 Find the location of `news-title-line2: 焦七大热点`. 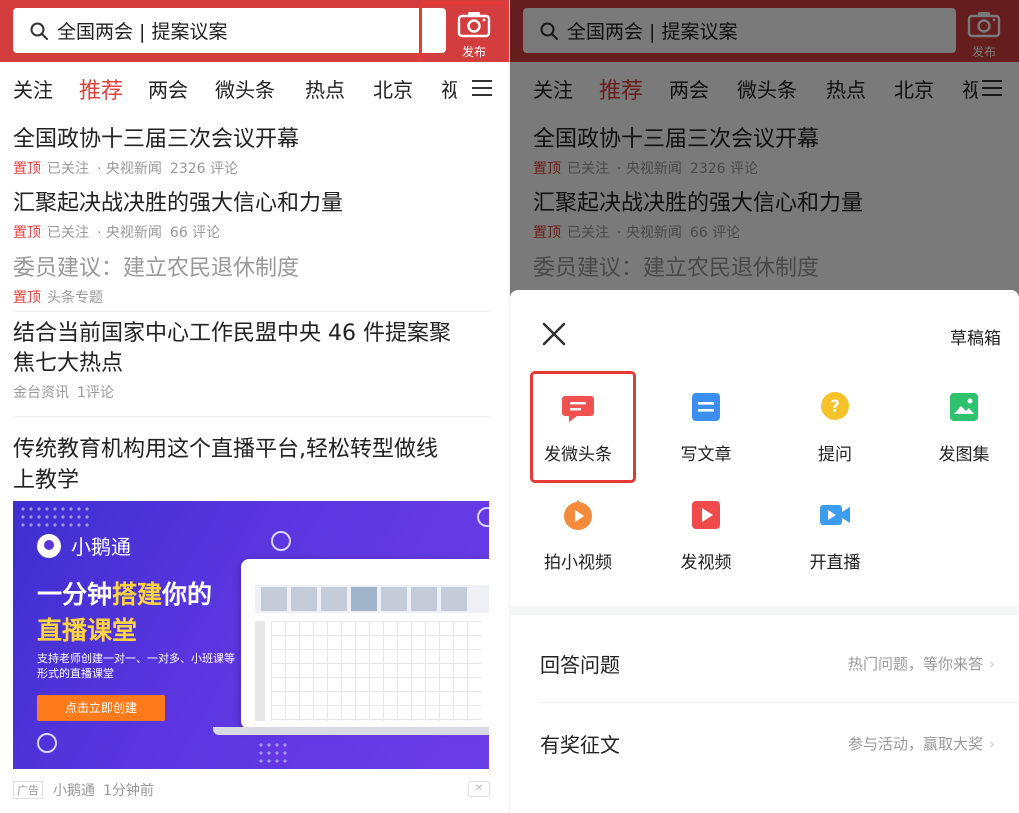

news-title-line2: 焦七大热点 is located at coordinates (68, 363).